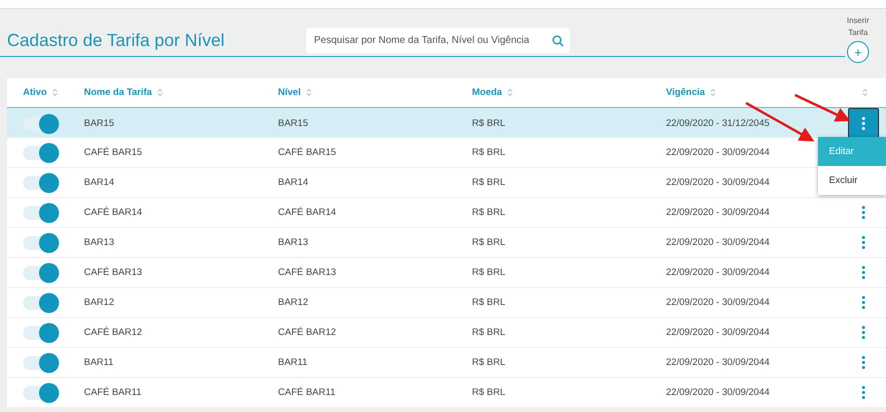  What do you see at coordinates (116, 40) in the screenshot?
I see `page-title: Cadastro de Tarifa por Nível` at bounding box center [116, 40].